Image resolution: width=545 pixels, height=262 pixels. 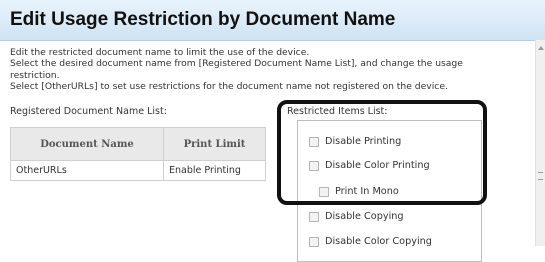 I want to click on restriction-label: Disable Color Copying, so click(x=378, y=241).